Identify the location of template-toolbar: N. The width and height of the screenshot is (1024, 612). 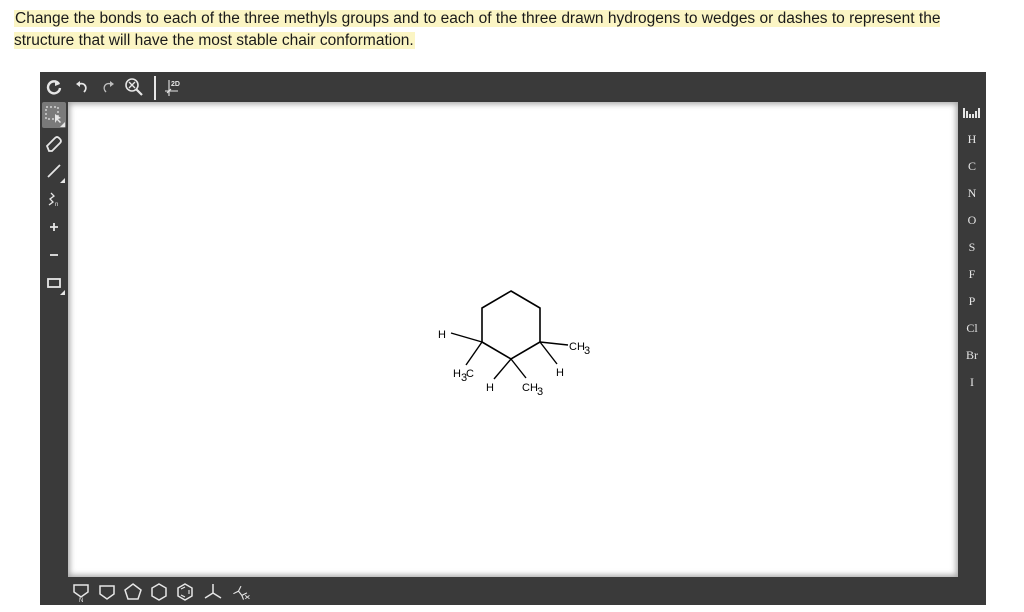
(513, 591).